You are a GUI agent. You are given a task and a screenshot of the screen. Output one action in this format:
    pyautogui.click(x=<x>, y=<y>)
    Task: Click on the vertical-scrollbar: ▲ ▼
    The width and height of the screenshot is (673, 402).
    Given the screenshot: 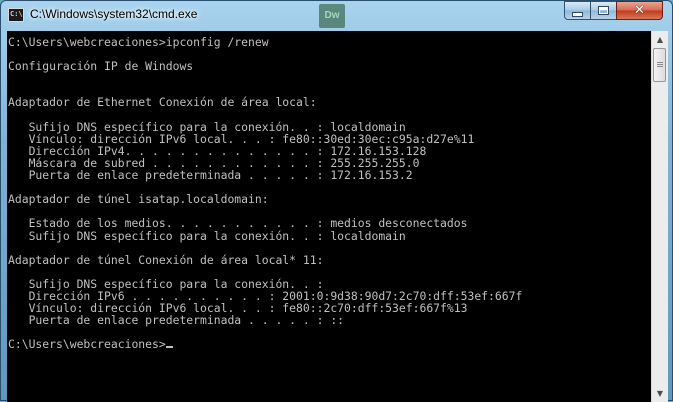 What is the action you would take?
    pyautogui.click(x=659, y=216)
    